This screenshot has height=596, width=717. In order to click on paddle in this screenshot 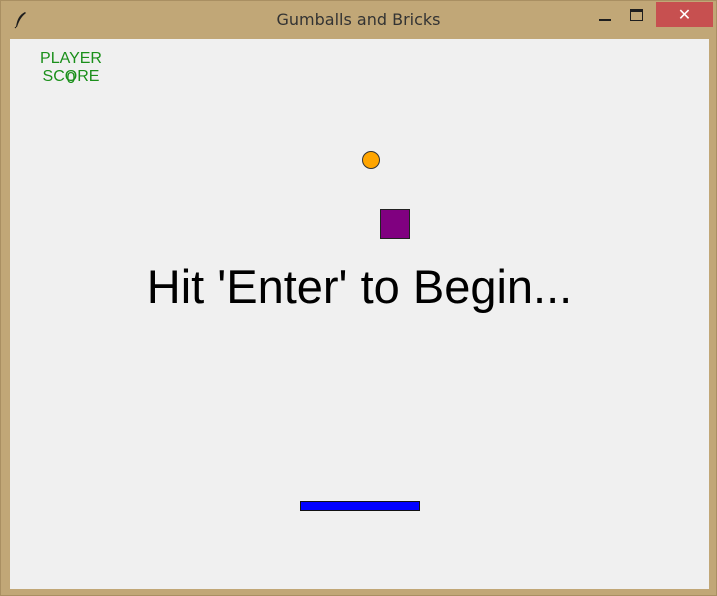, I will do `click(360, 506)`.